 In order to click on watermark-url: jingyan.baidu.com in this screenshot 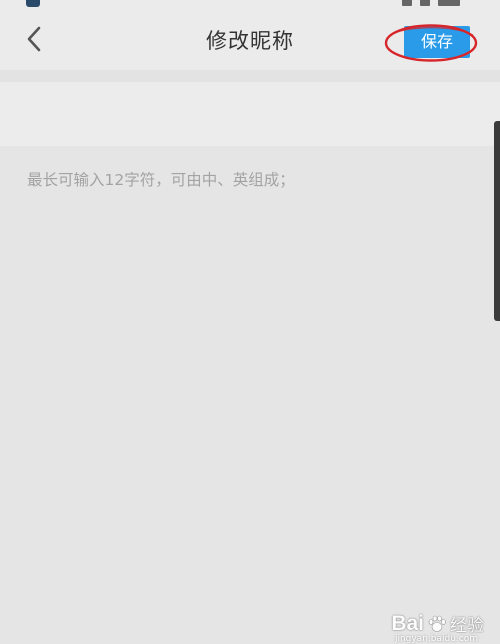, I will do `click(436, 639)`.